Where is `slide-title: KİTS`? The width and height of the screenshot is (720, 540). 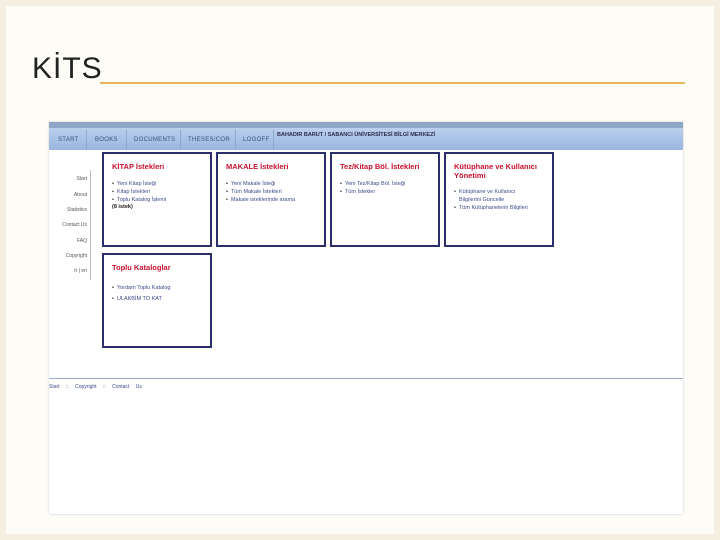 slide-title: KİTS is located at coordinates (67, 68).